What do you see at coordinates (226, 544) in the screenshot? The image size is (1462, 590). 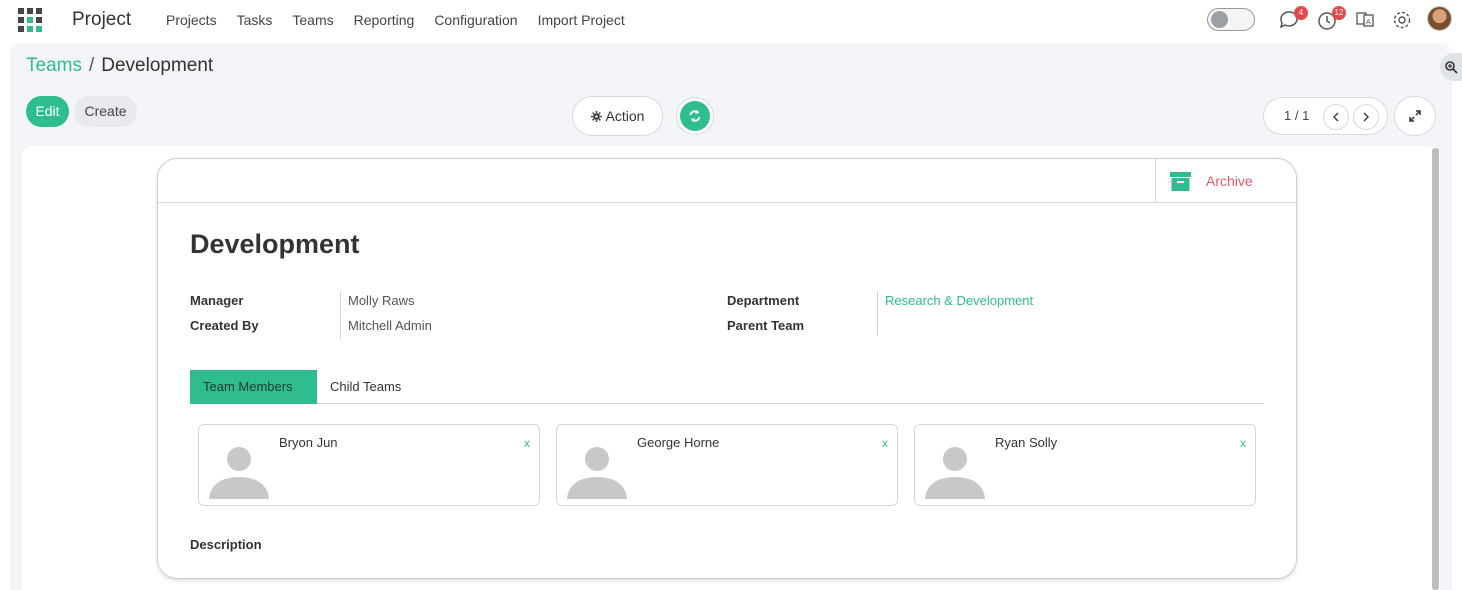 I see `description-label: Description` at bounding box center [226, 544].